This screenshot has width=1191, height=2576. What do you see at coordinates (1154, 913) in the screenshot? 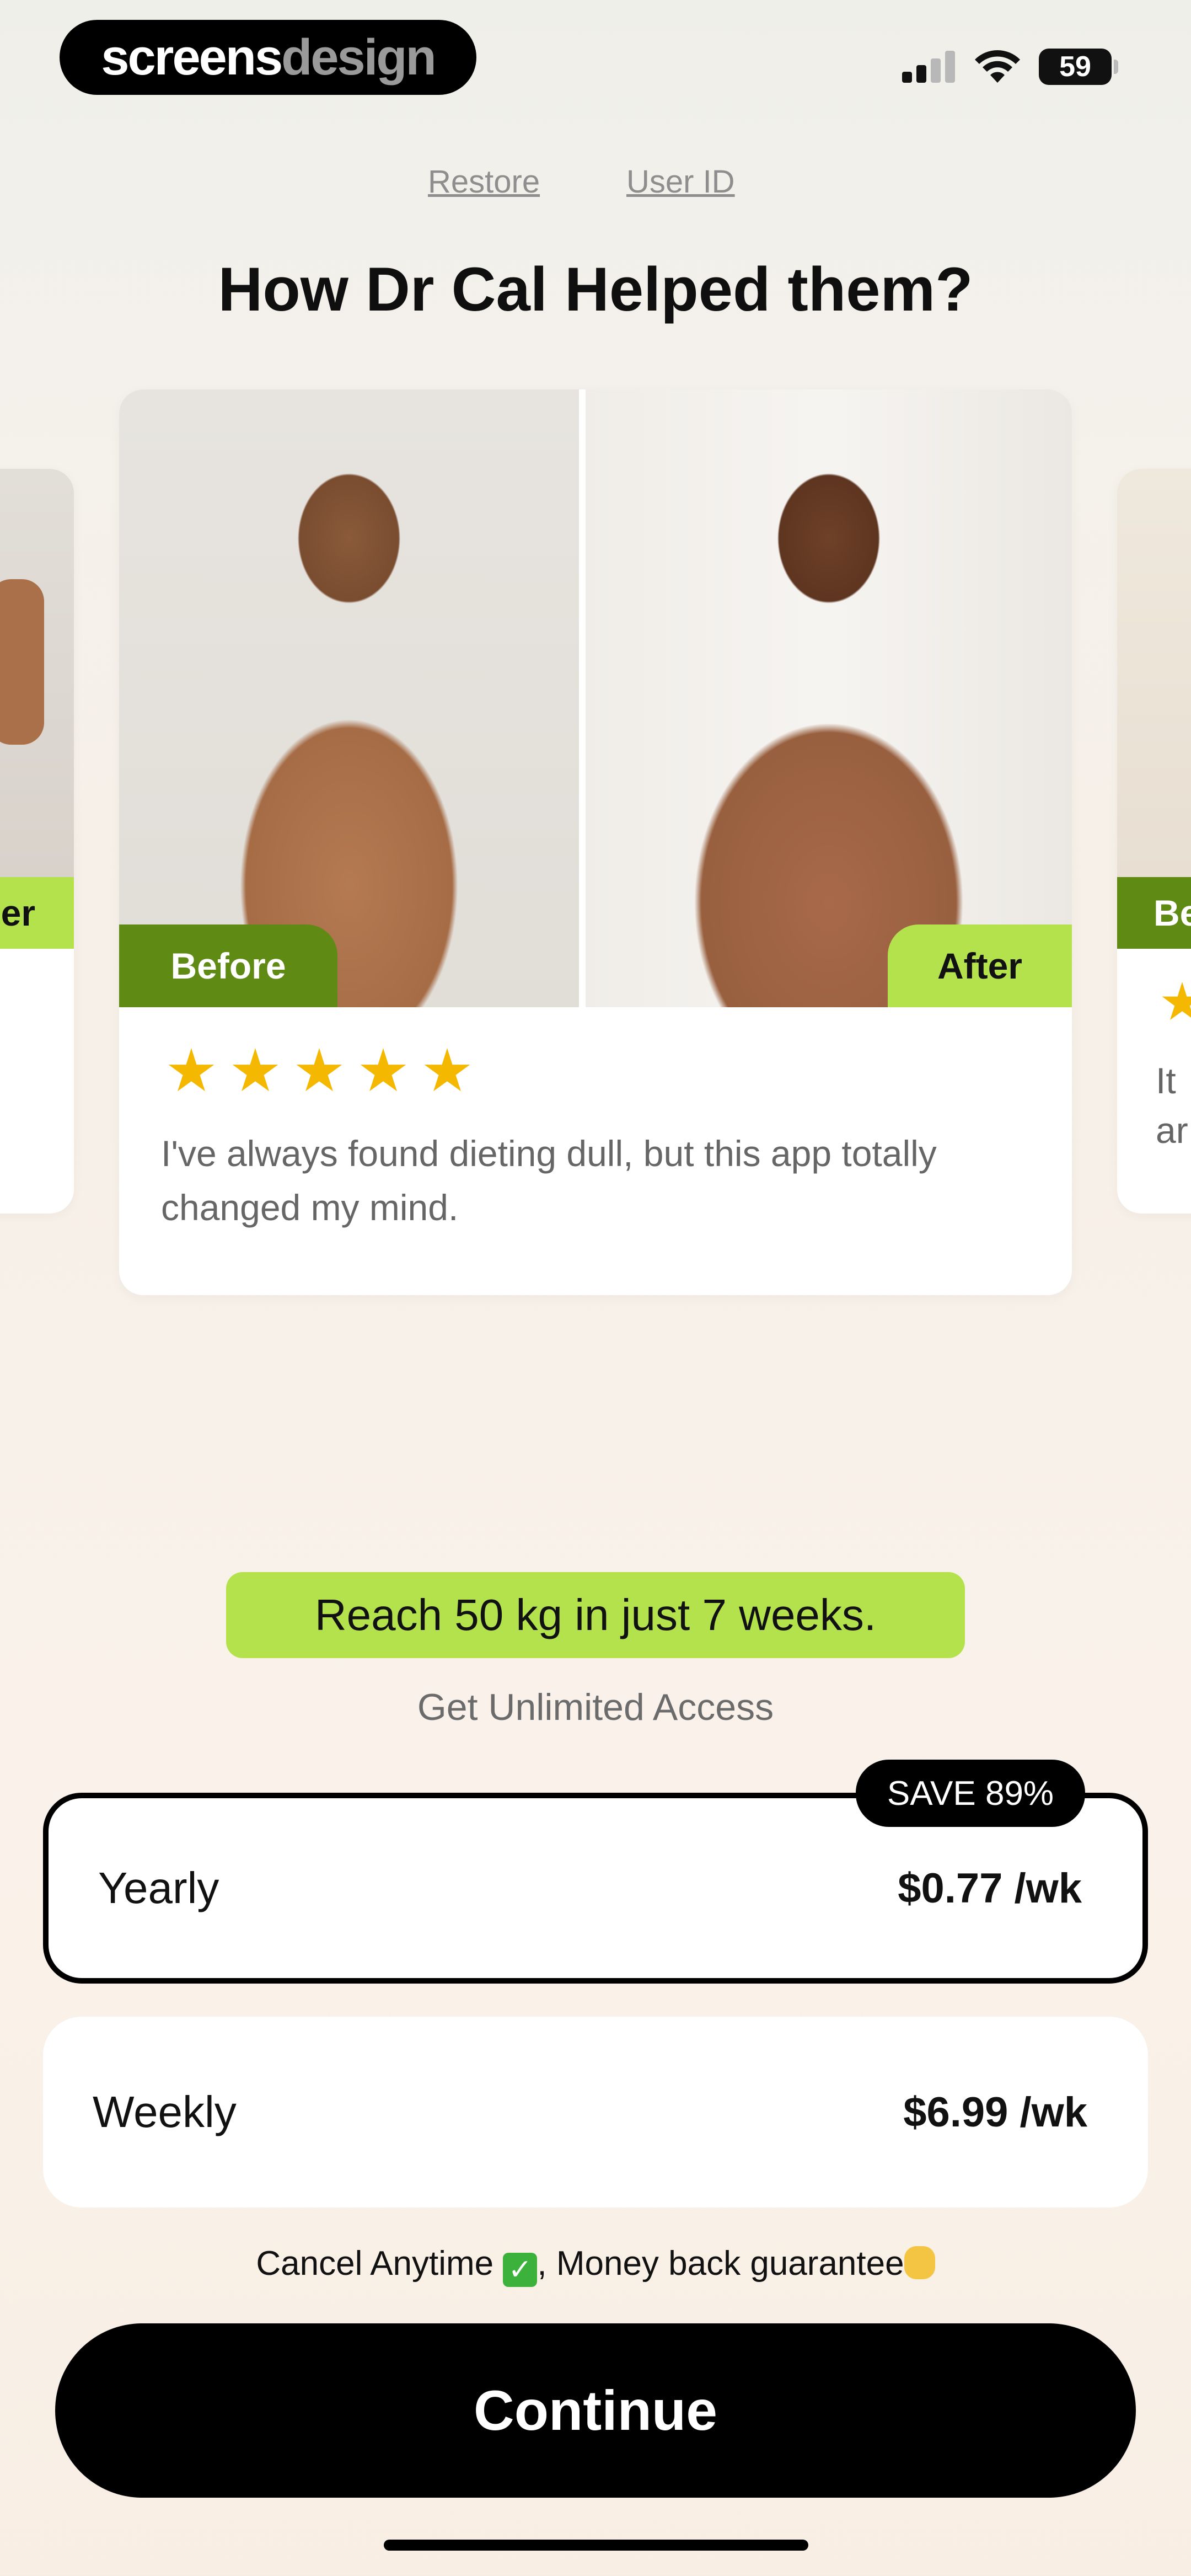
I see `before-tag: Be` at bounding box center [1154, 913].